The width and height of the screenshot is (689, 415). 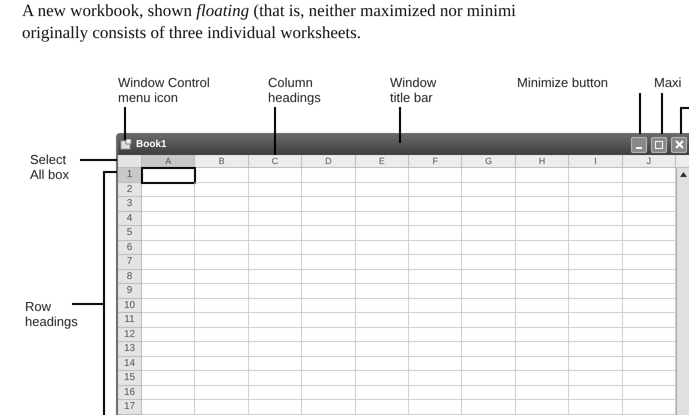 I want to click on row-header: 16, so click(x=130, y=393).